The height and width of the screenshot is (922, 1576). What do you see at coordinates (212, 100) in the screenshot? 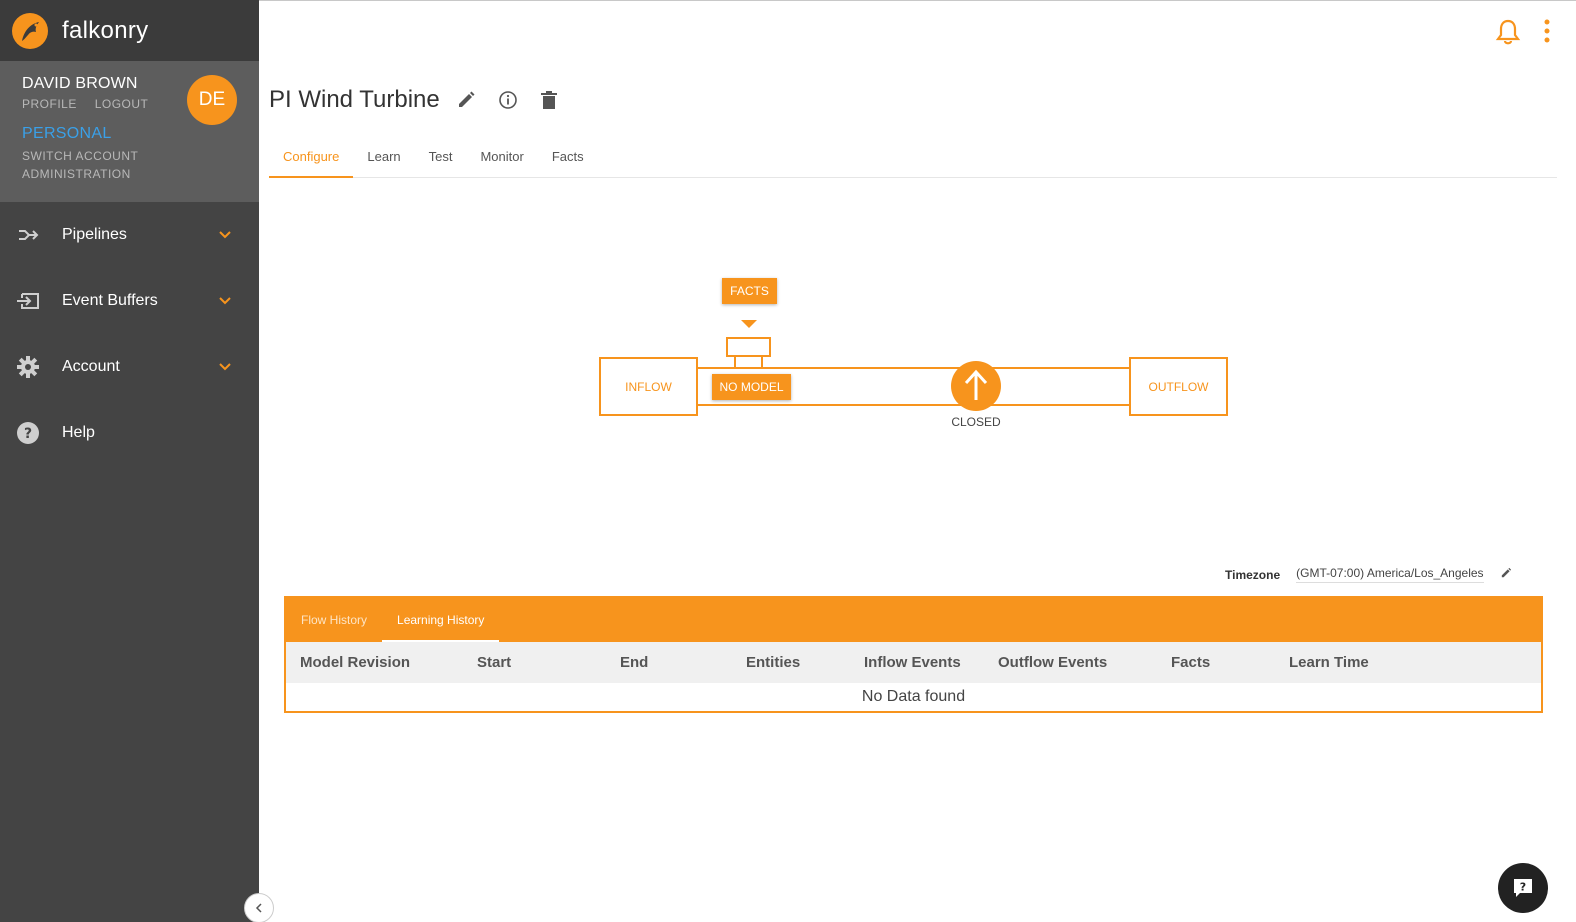
I see `avatar: DE` at bounding box center [212, 100].